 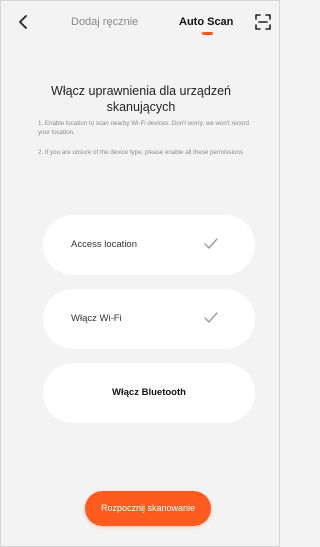 I want to click on scan-button, so click(x=263, y=22).